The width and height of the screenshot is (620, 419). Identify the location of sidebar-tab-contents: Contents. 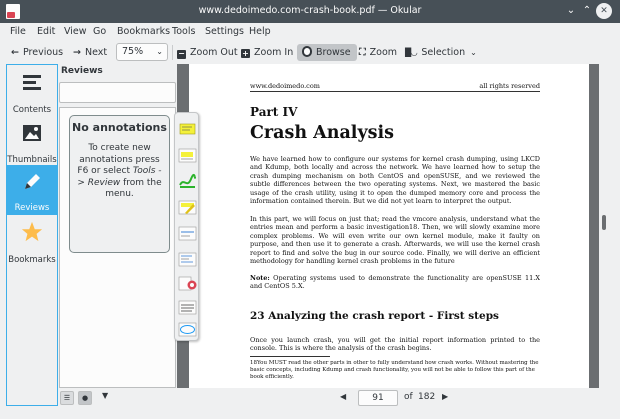
(32, 92).